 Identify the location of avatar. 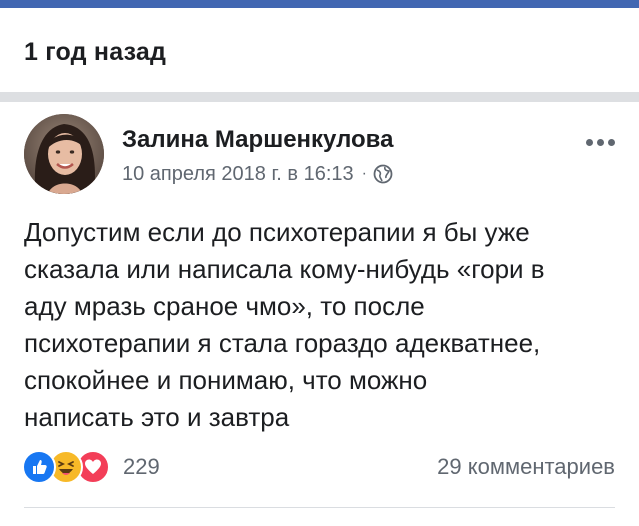
(64, 154).